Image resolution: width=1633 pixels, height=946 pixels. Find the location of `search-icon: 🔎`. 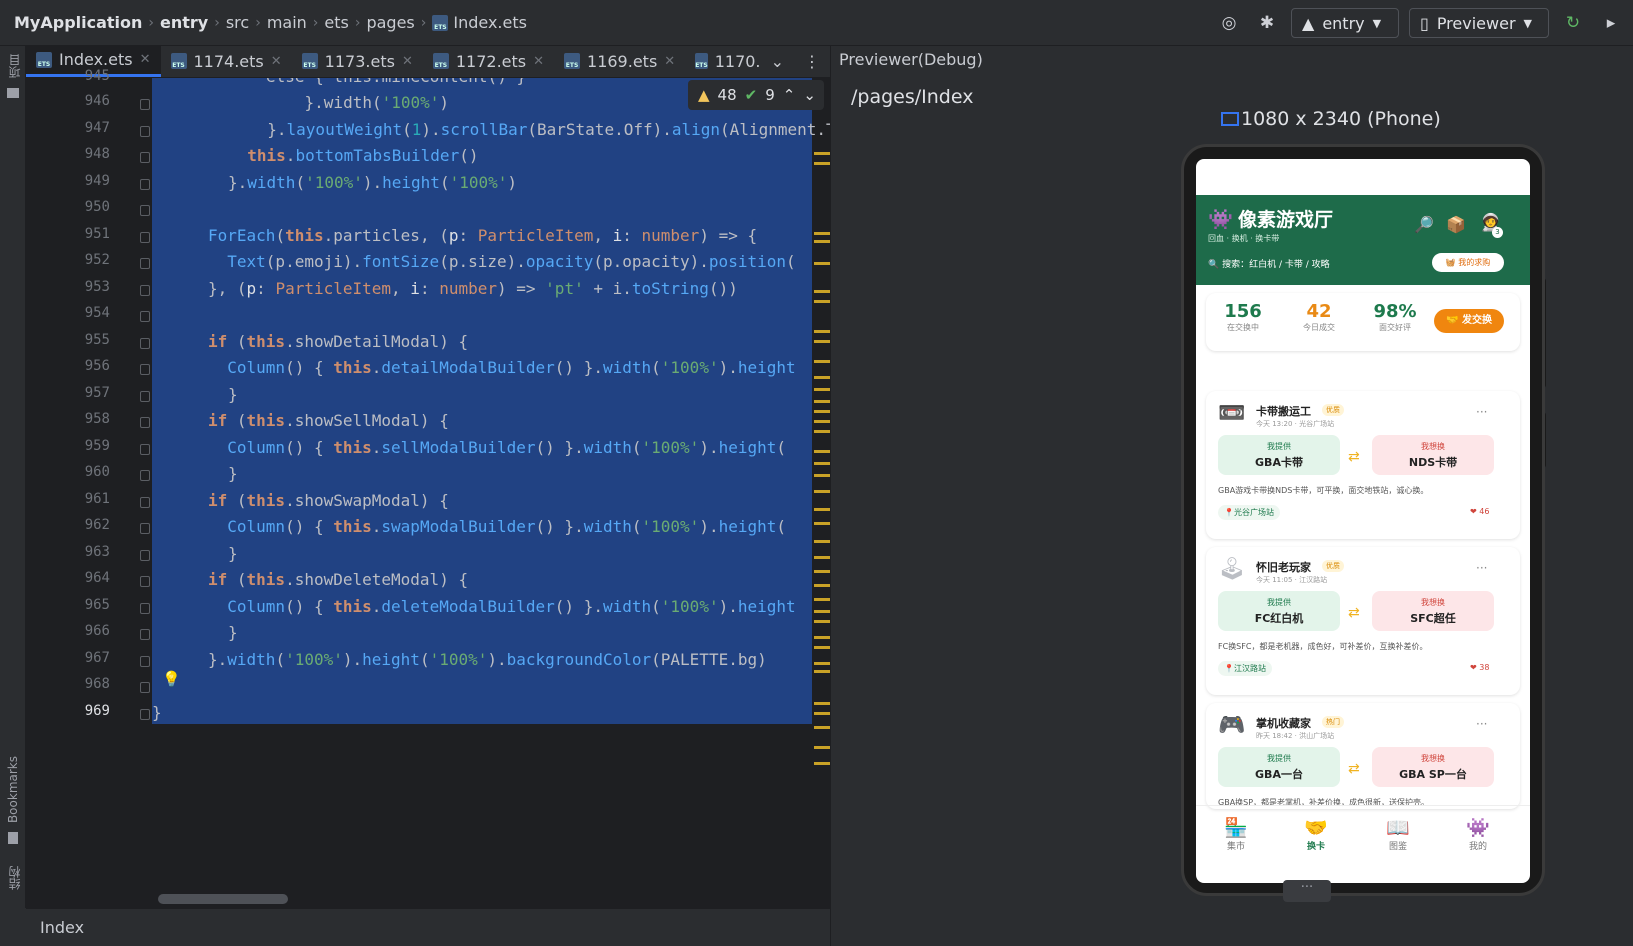

search-icon: 🔎 is located at coordinates (1424, 224).